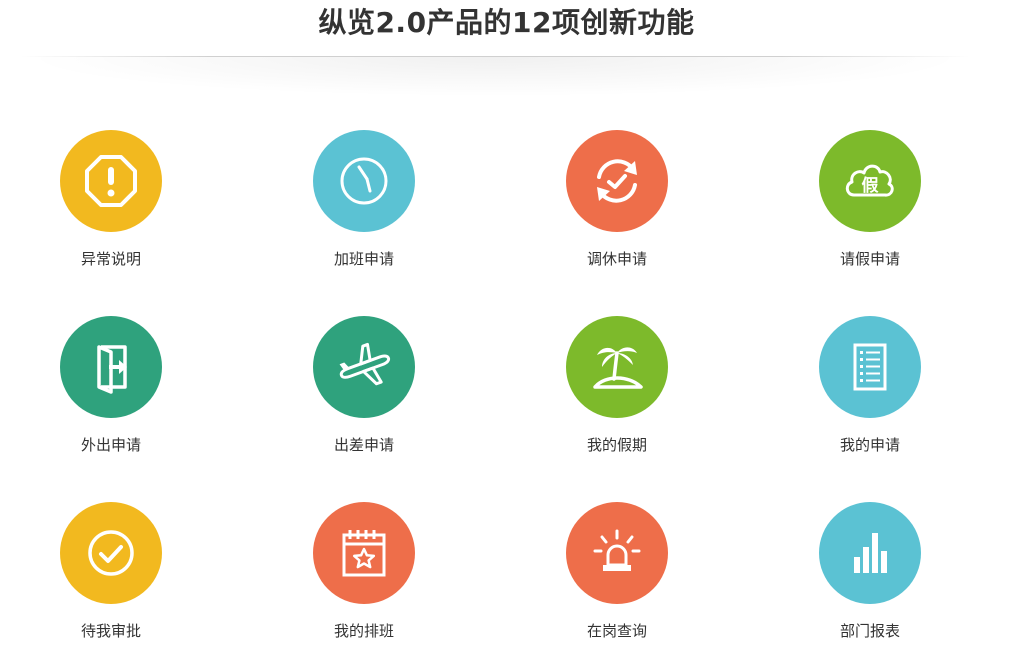 The height and width of the screenshot is (662, 1013). What do you see at coordinates (495, 77) in the screenshot?
I see `title-divider-shadow` at bounding box center [495, 77].